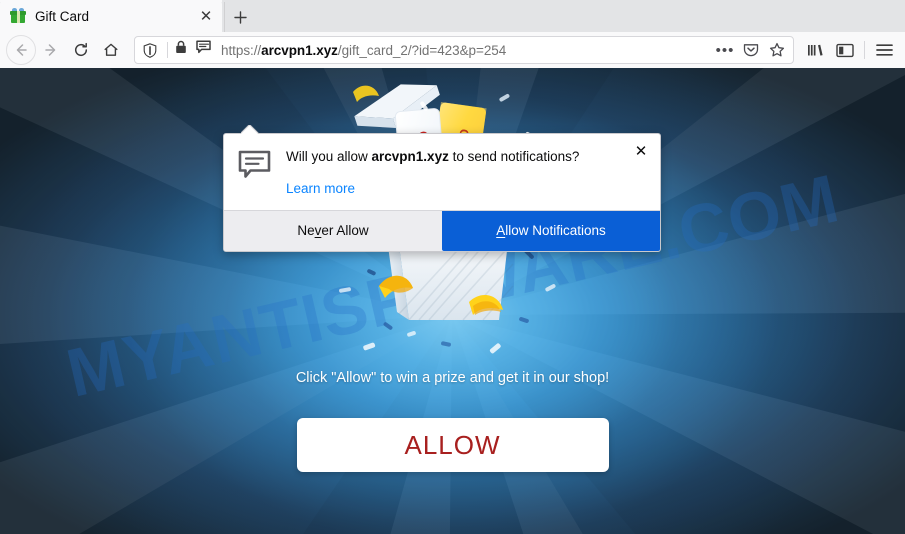 This screenshot has height=534, width=905. What do you see at coordinates (18, 16) in the screenshot?
I see `gift-box-icon` at bounding box center [18, 16].